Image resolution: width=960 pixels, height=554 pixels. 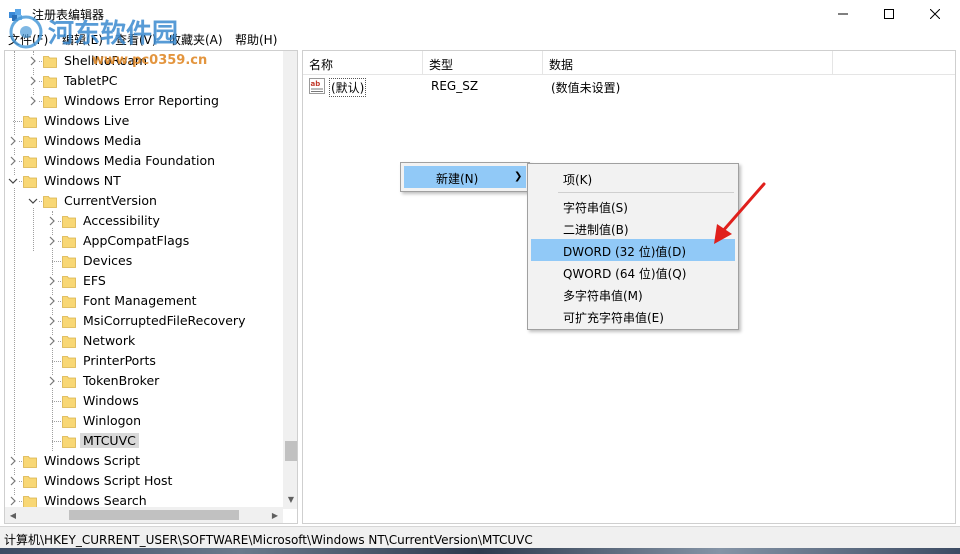 What do you see at coordinates (109, 340) in the screenshot?
I see `tree-item-label: Network` at bounding box center [109, 340].